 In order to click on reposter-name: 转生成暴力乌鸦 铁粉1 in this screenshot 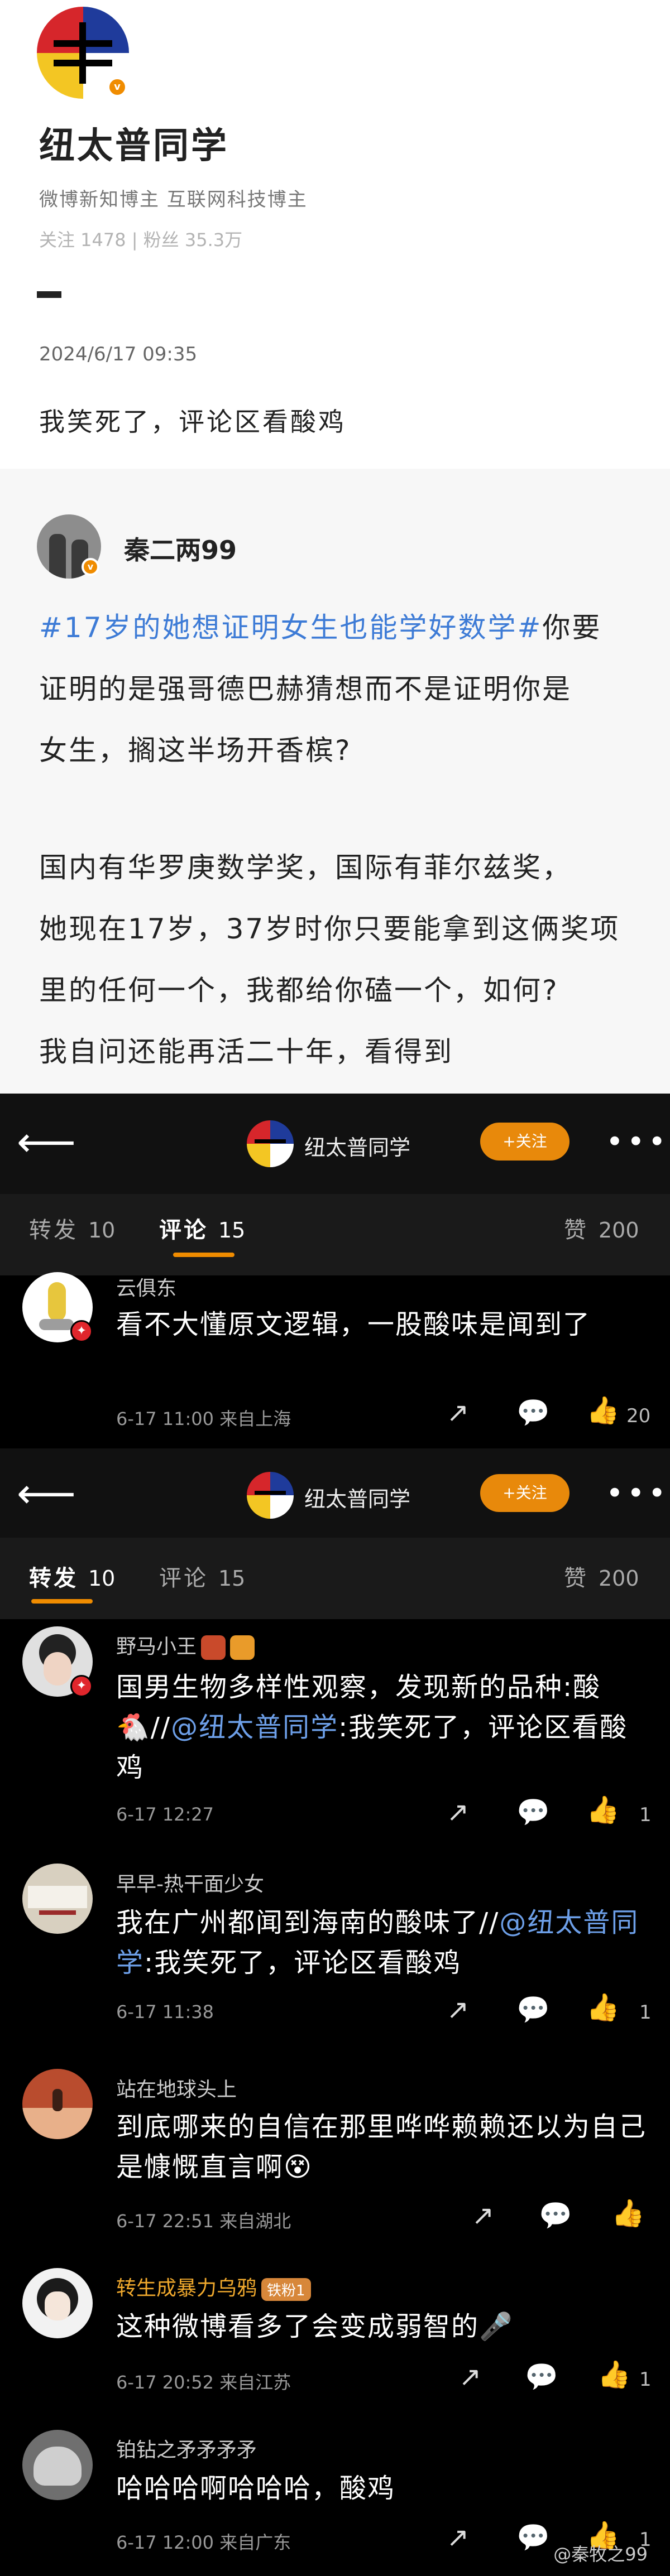, I will do `click(213, 2286)`.